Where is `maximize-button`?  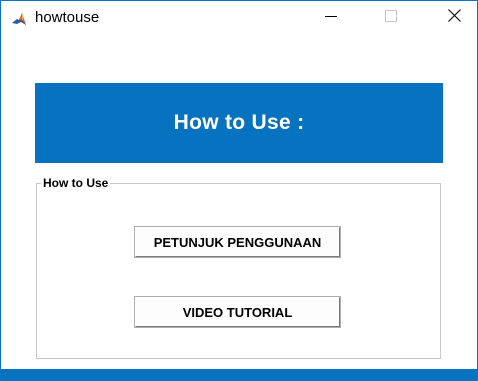 maximize-button is located at coordinates (391, 18).